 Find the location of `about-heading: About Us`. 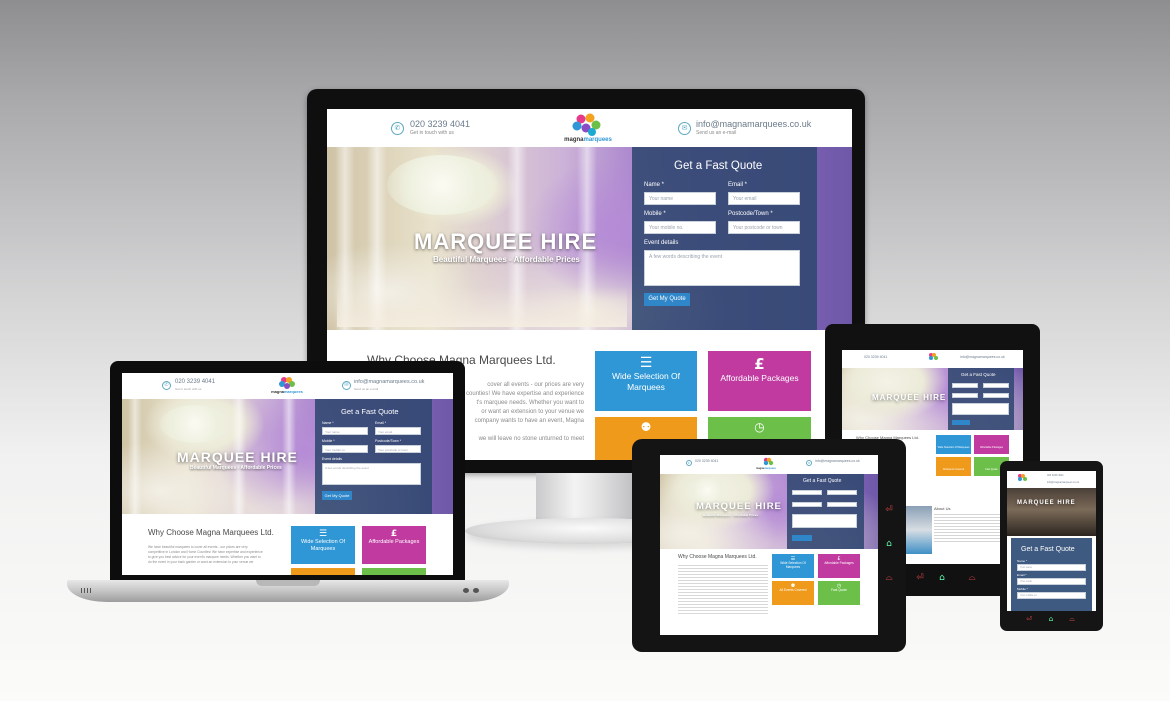

about-heading: About Us is located at coordinates (942, 508).